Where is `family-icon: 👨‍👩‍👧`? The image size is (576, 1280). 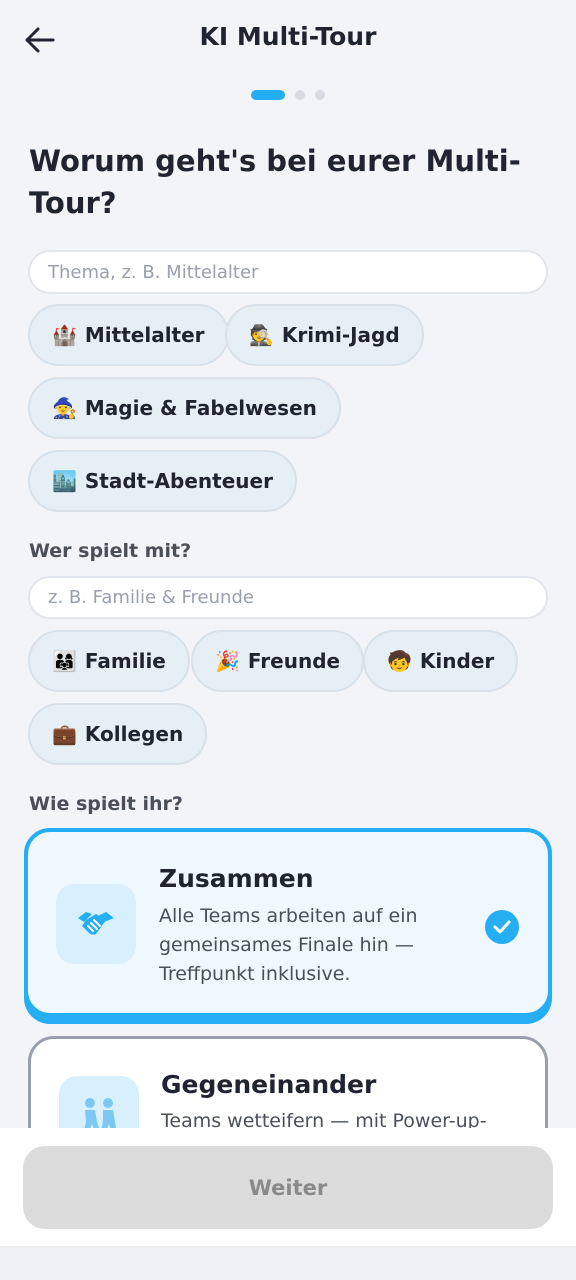 family-icon: 👨‍👩‍👧 is located at coordinates (64, 661).